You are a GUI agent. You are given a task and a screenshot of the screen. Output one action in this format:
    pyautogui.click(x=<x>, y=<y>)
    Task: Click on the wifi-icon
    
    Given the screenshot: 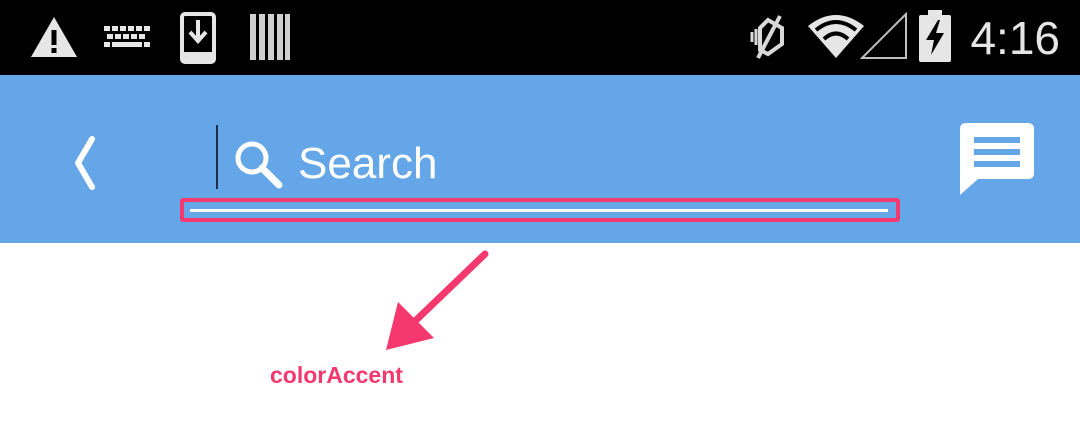 What is the action you would take?
    pyautogui.click(x=836, y=36)
    